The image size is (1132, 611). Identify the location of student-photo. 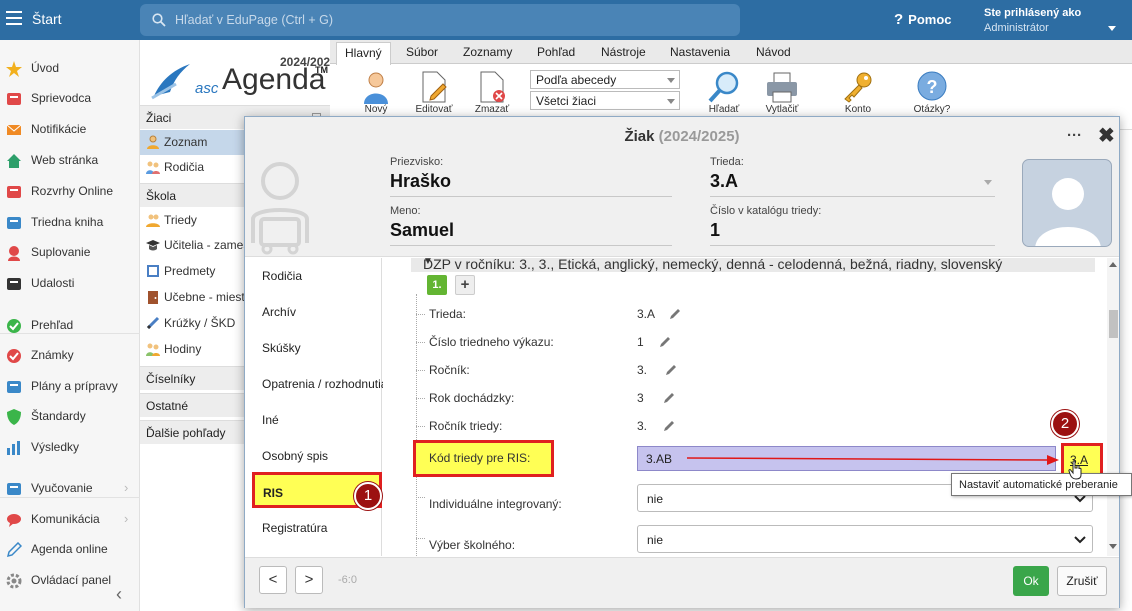
(1067, 203).